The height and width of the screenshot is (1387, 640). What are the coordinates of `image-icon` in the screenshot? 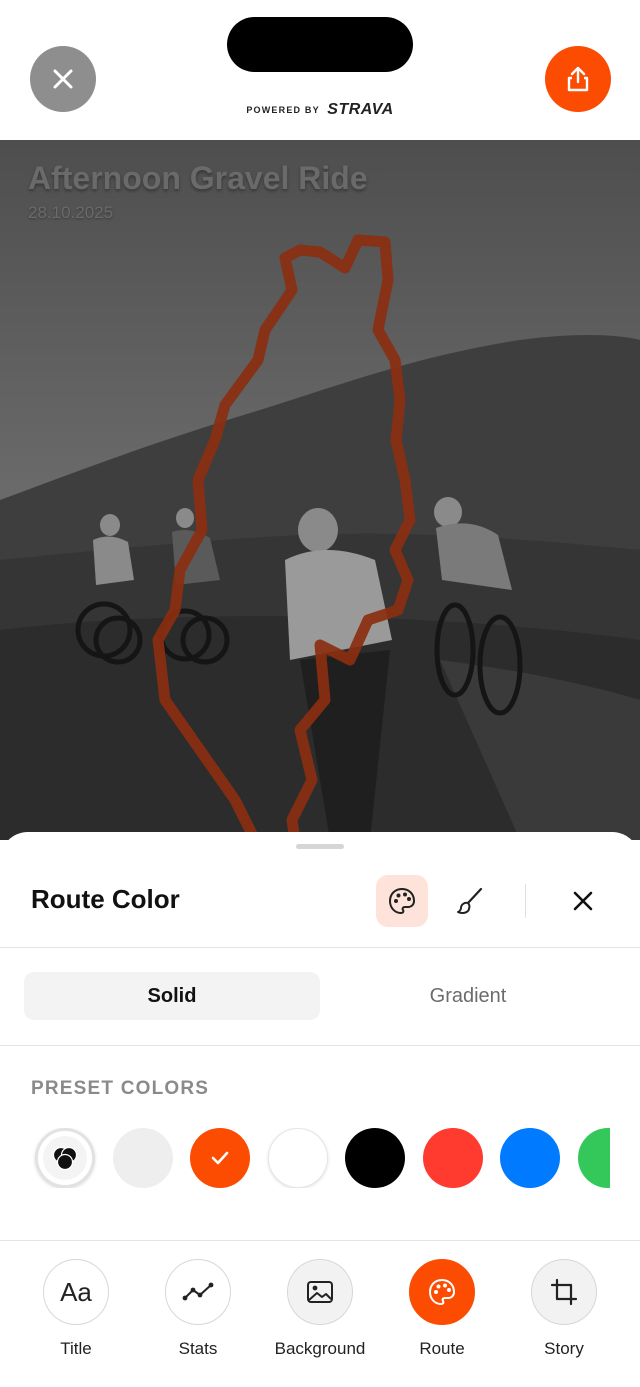 It's located at (320, 1292).